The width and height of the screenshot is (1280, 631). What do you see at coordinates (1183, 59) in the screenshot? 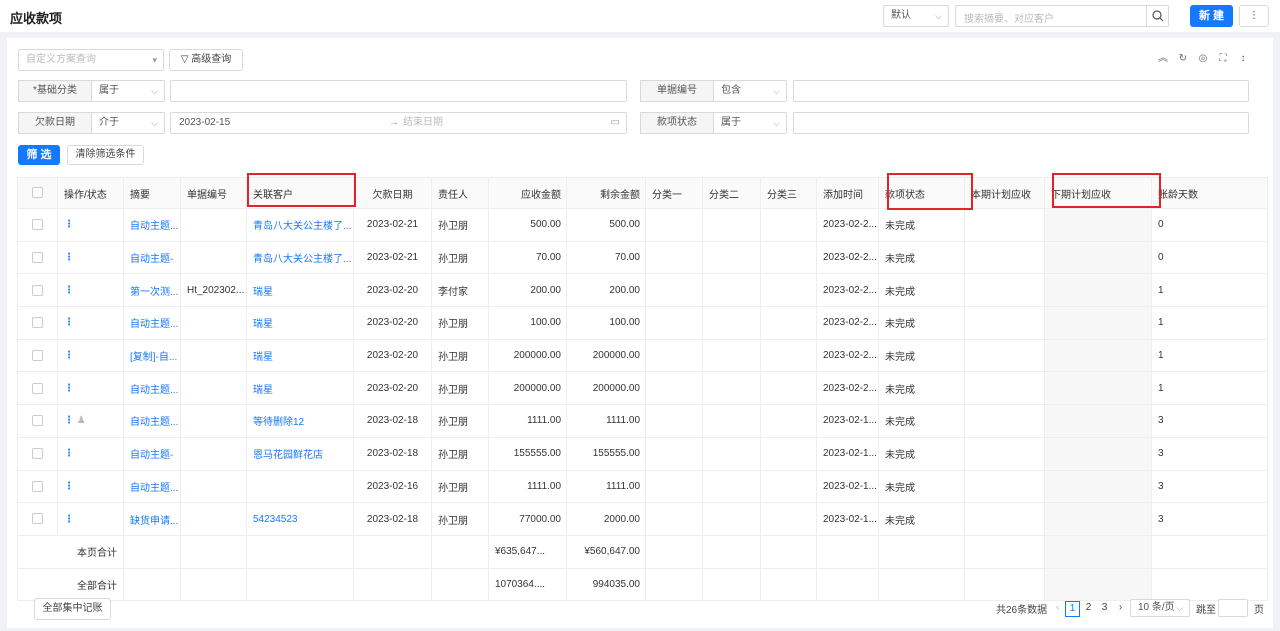
I see `refresh-icon: ↻` at bounding box center [1183, 59].